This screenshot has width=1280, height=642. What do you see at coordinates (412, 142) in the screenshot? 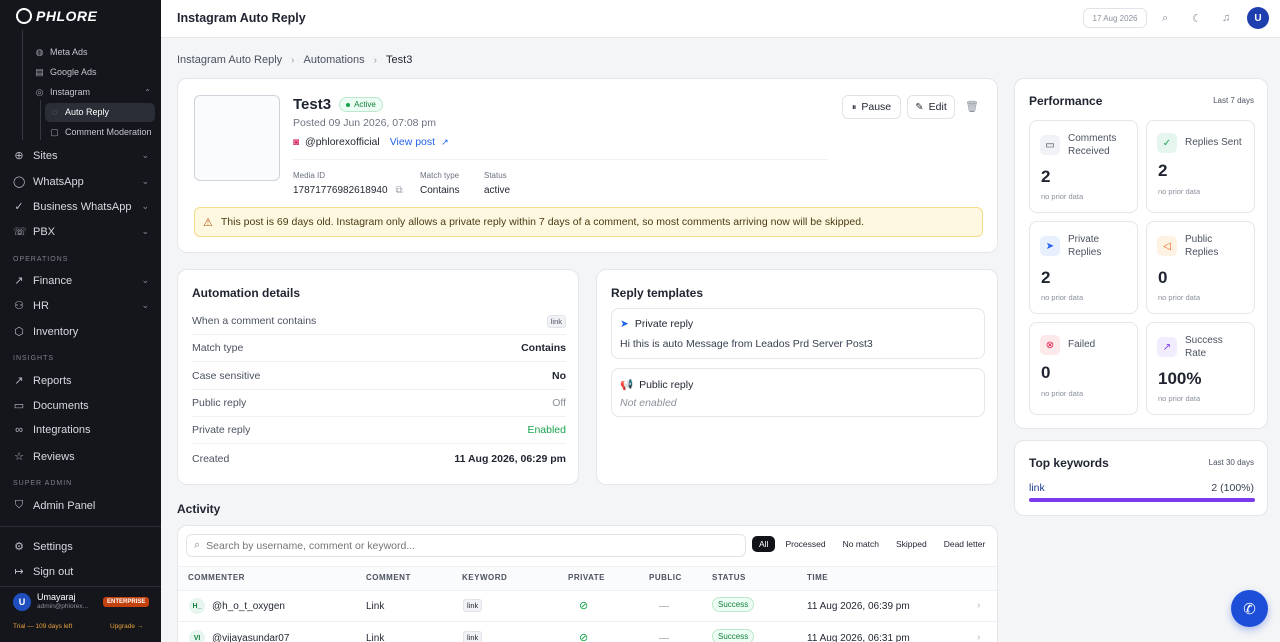
I see `view-post-link: View post` at bounding box center [412, 142].